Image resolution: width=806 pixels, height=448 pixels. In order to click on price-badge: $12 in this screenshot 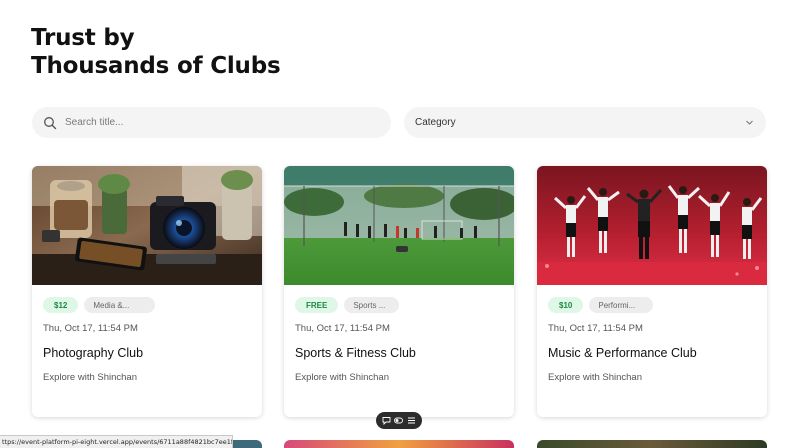, I will do `click(61, 305)`.